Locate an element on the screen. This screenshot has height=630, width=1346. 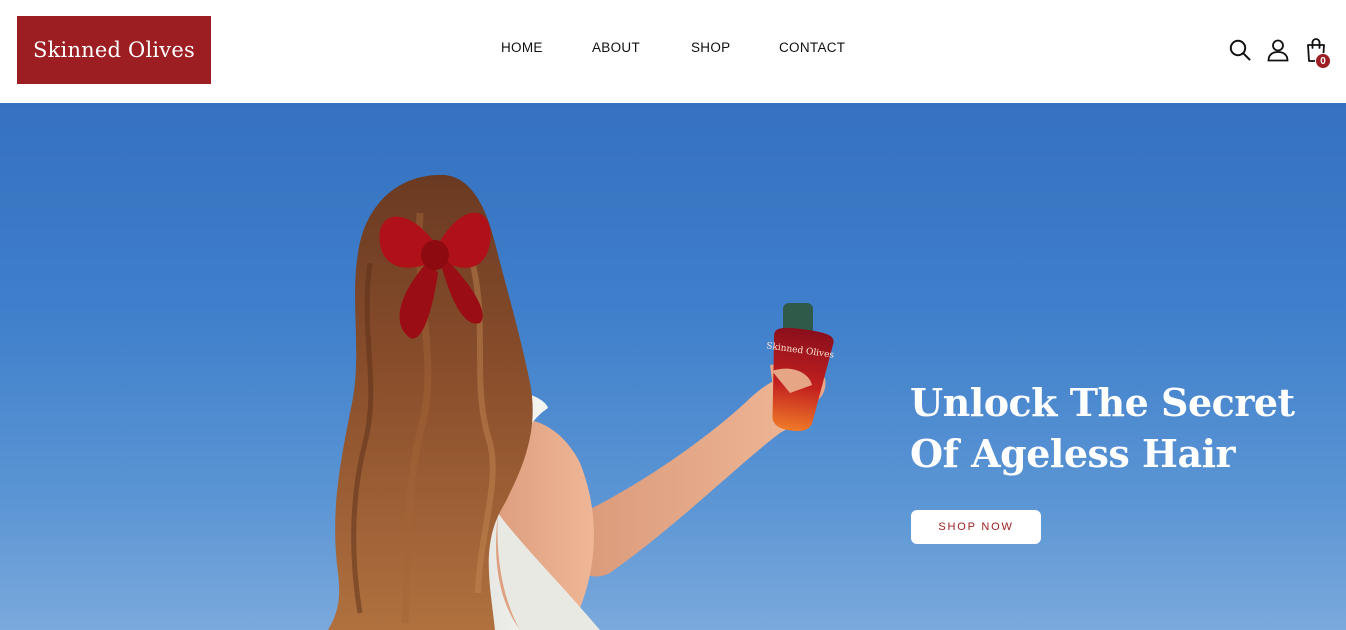
nav-item-about: ABOUT is located at coordinates (616, 47).